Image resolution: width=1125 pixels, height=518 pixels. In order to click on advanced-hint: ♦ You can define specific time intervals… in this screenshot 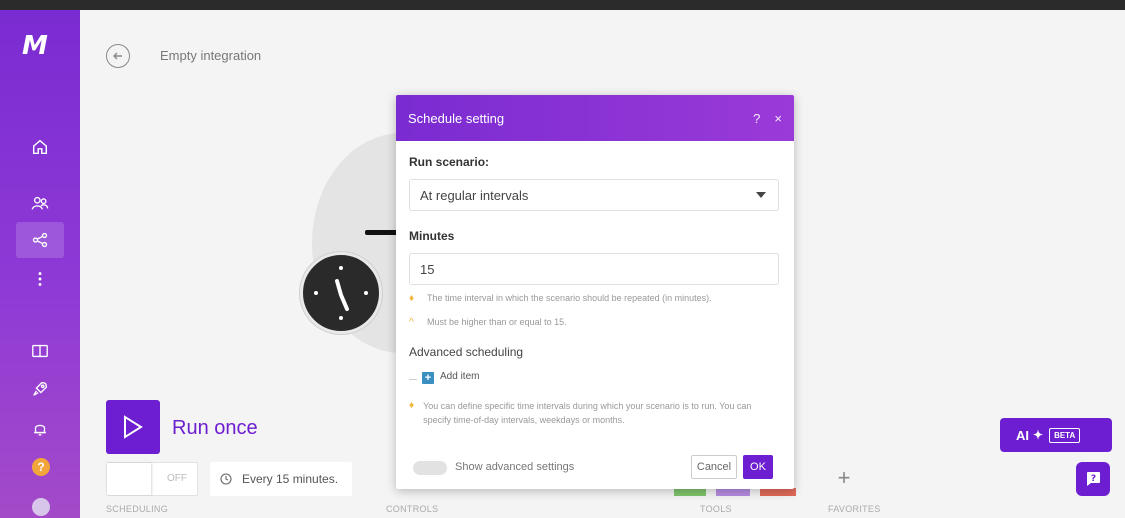, I will do `click(595, 413)`.